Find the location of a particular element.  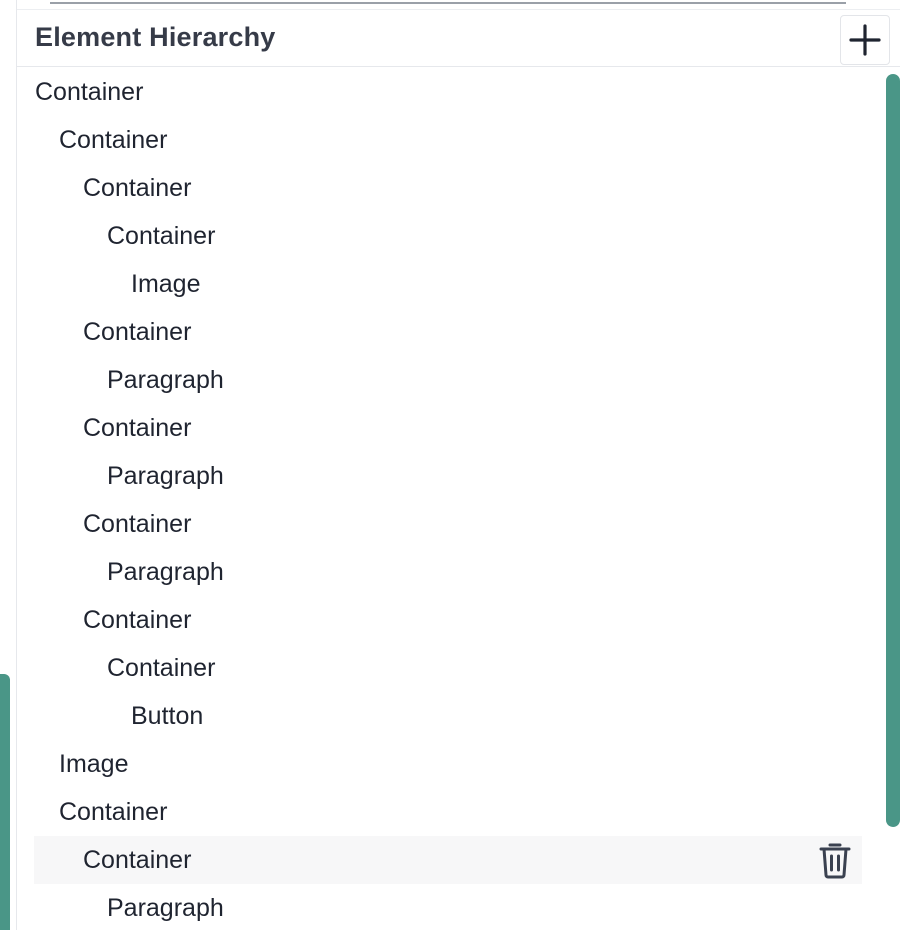

delete-element-button is located at coordinates (835, 860).